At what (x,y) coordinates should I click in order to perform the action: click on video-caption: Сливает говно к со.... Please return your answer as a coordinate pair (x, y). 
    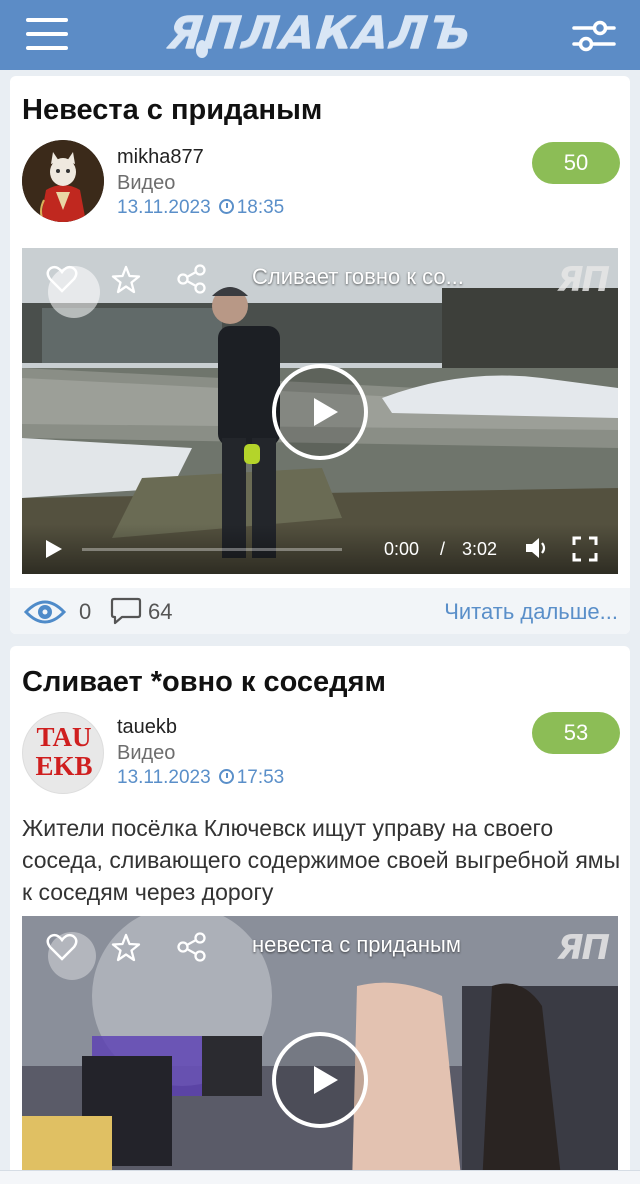
    Looking at the image, I should click on (358, 276).